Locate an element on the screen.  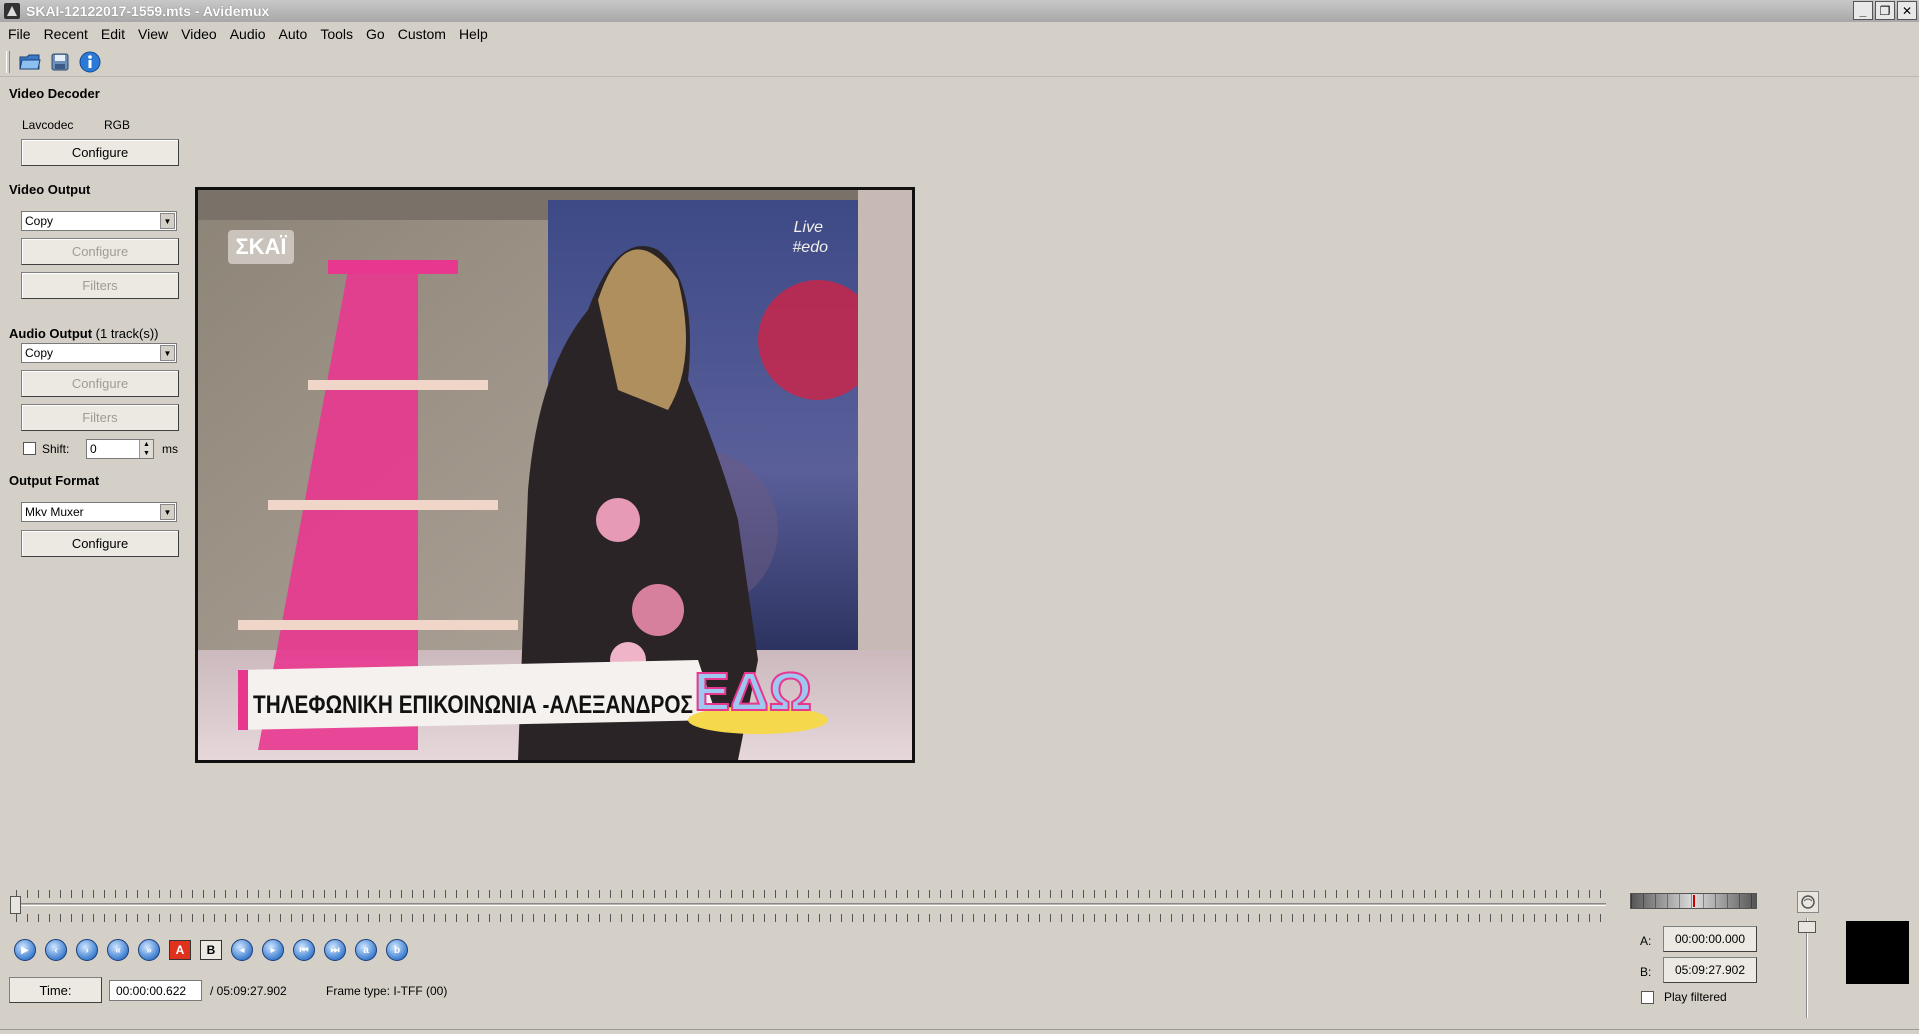
next-keyframe-icon: » is located at coordinates (149, 950).